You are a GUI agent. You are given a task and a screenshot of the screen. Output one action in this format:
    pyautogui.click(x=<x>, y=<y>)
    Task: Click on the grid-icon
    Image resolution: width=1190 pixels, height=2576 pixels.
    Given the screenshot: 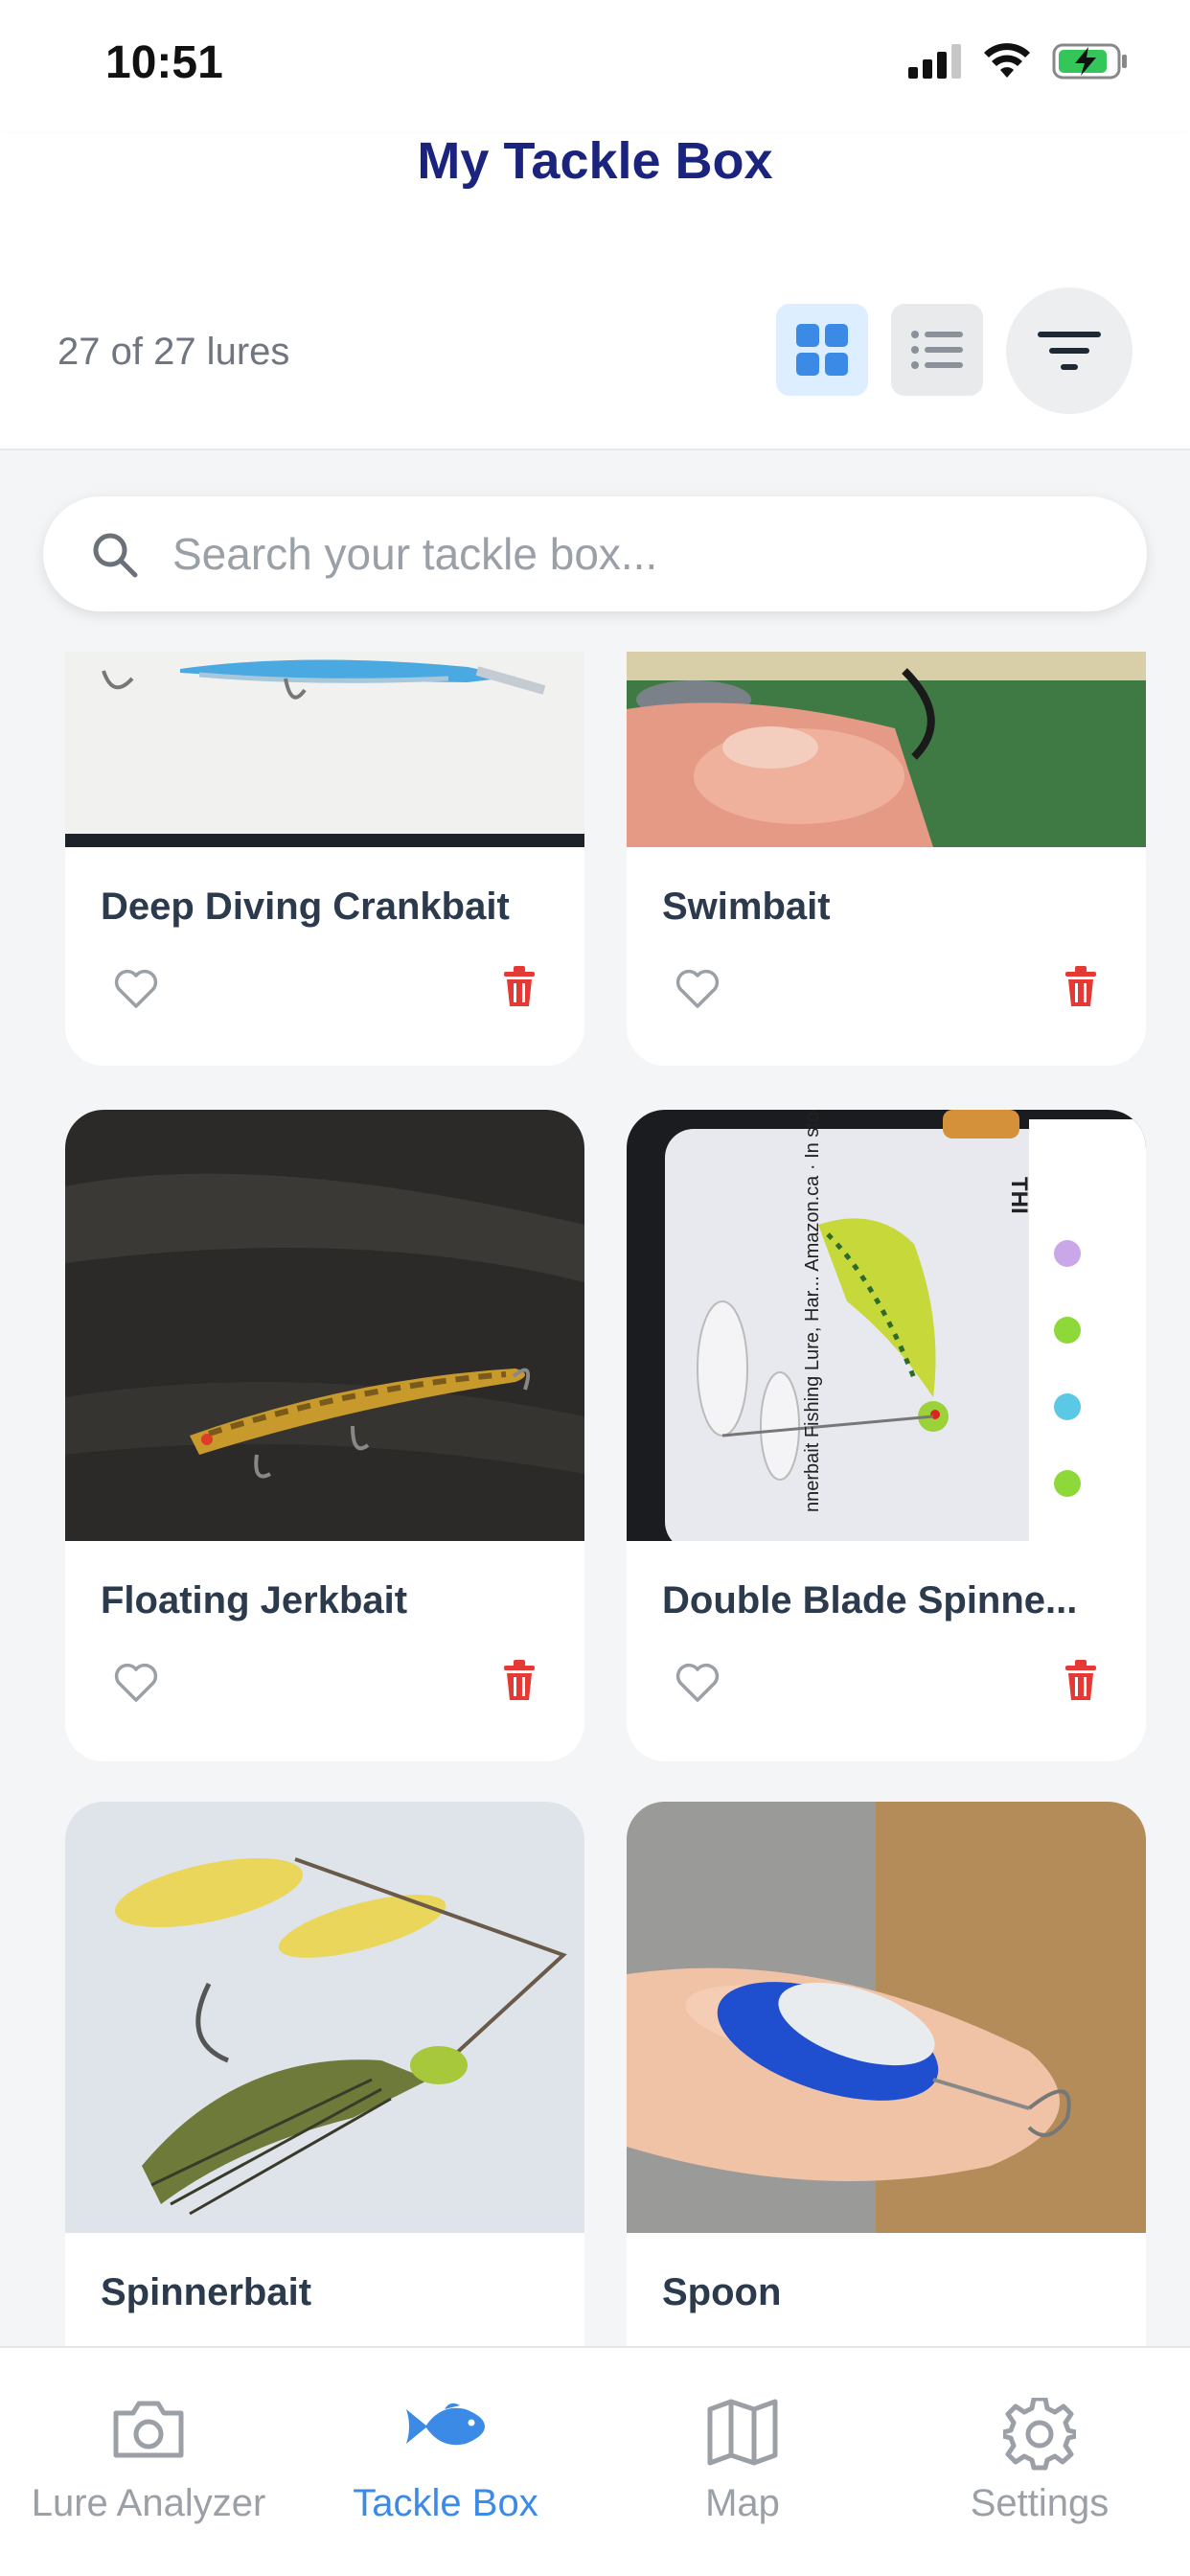 What is the action you would take?
    pyautogui.click(x=822, y=350)
    